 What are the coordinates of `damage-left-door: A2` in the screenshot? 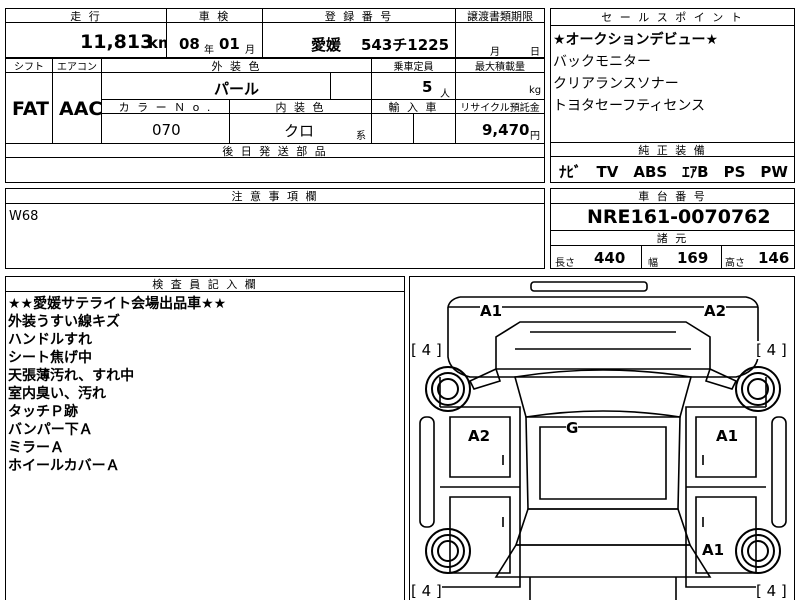 It's located at (479, 436).